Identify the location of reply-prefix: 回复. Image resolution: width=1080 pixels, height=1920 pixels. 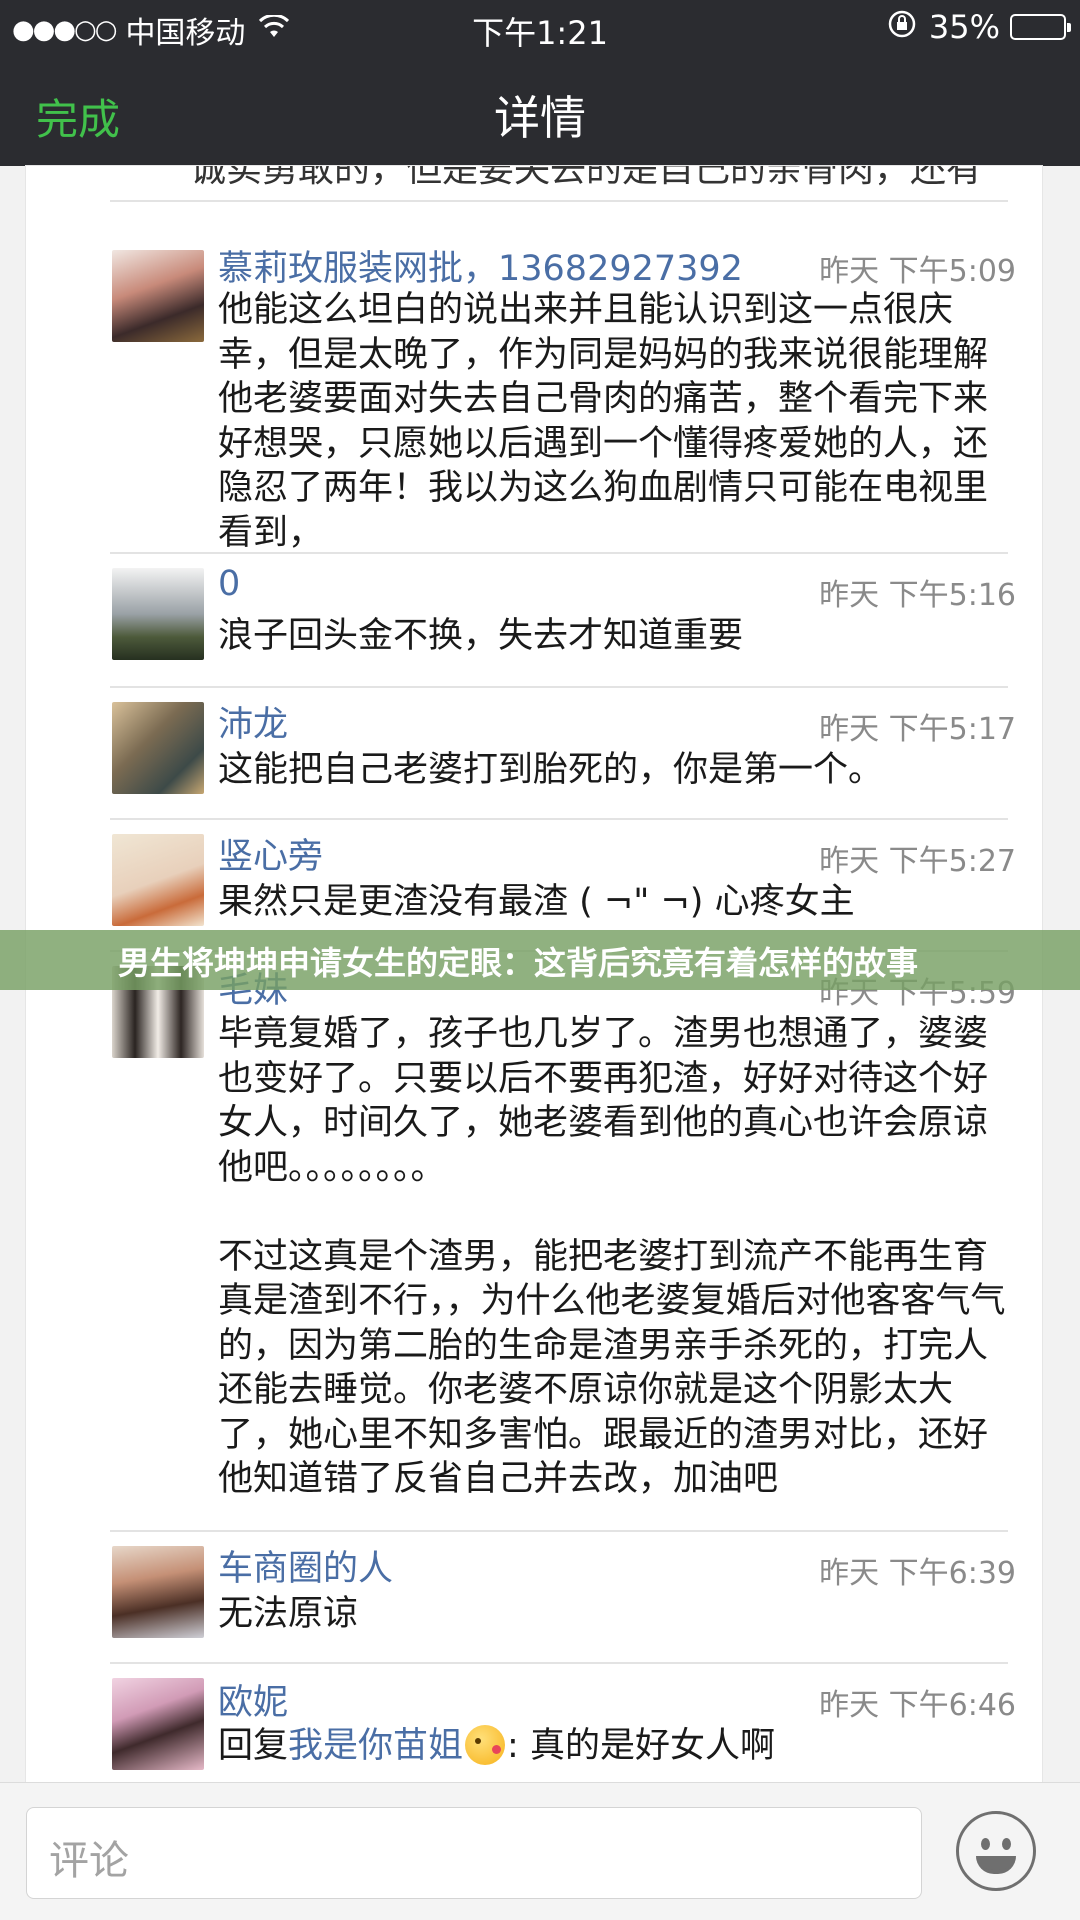
(253, 1746).